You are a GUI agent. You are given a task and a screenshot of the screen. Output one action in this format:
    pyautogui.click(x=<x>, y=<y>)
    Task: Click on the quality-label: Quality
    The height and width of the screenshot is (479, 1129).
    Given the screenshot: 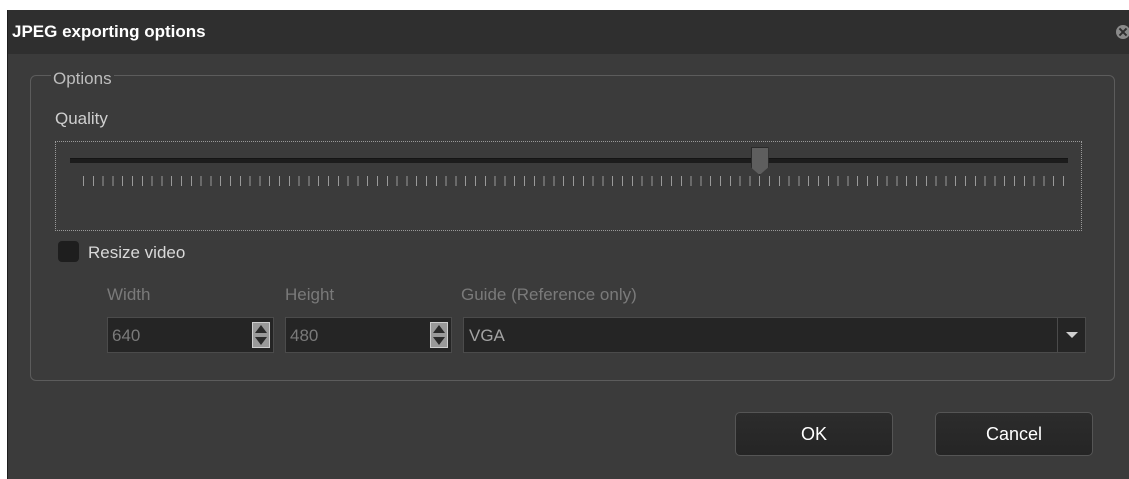 What is the action you would take?
    pyautogui.click(x=81, y=118)
    